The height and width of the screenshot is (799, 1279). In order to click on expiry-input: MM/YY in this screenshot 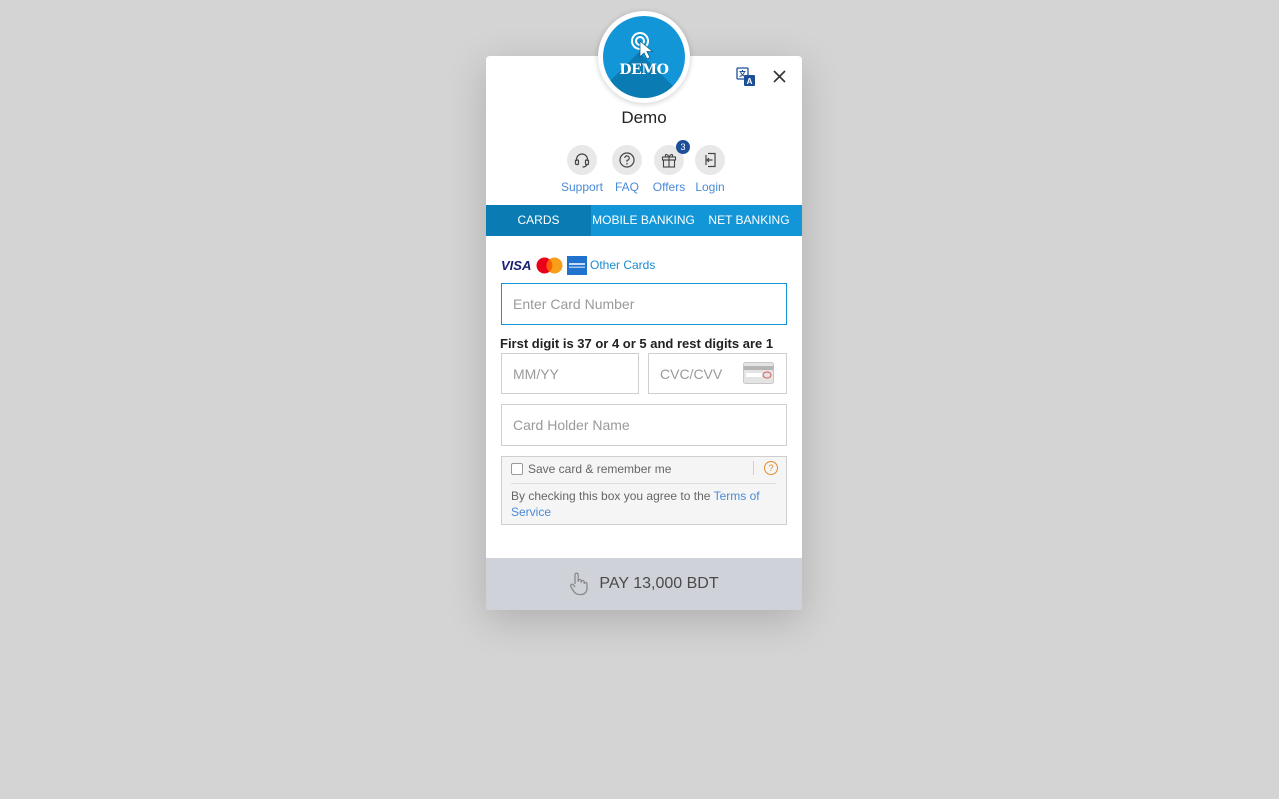, I will do `click(570, 373)`.